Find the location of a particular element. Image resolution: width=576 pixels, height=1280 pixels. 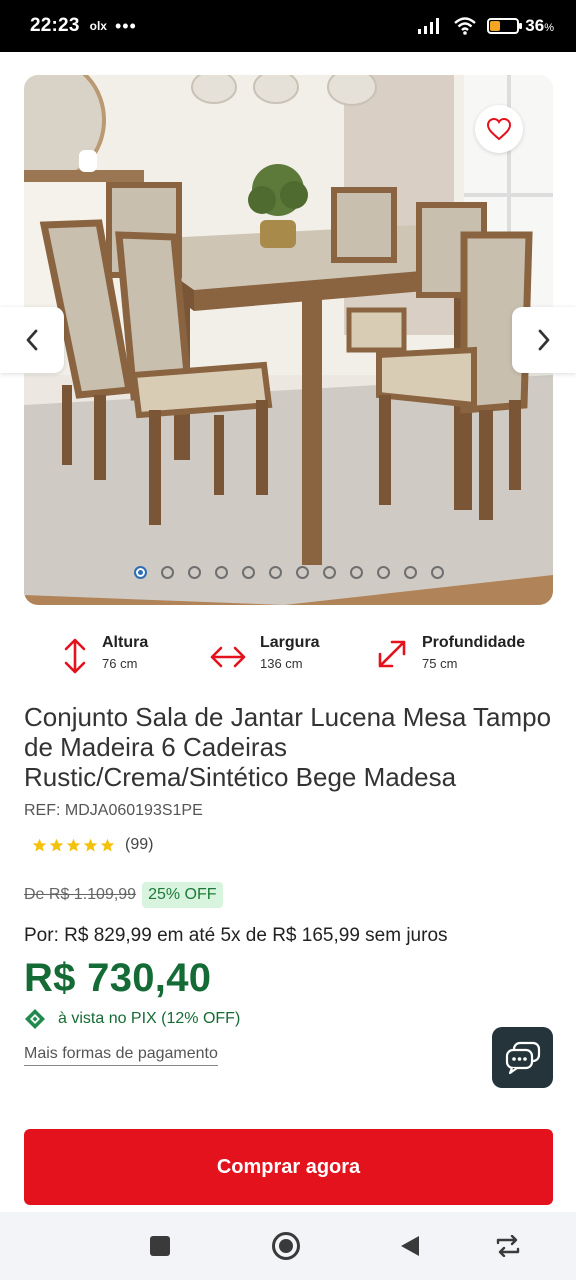

next-image-button is located at coordinates (544, 340).